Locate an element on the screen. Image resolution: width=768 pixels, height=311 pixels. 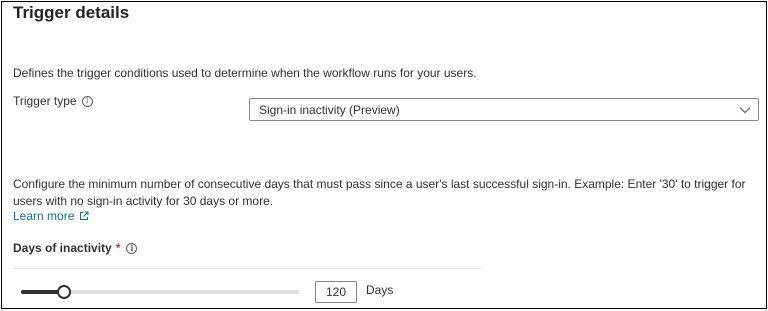
divider is located at coordinates (247, 268).